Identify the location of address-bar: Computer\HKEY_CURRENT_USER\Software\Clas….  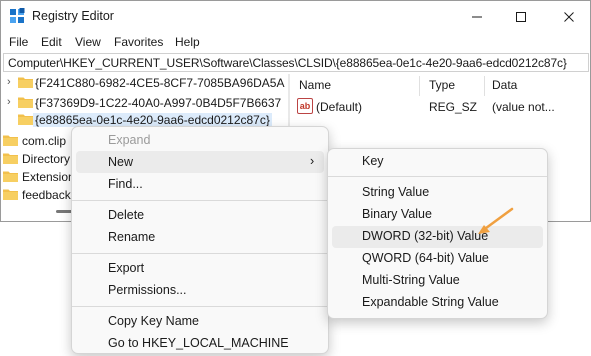
(296, 62).